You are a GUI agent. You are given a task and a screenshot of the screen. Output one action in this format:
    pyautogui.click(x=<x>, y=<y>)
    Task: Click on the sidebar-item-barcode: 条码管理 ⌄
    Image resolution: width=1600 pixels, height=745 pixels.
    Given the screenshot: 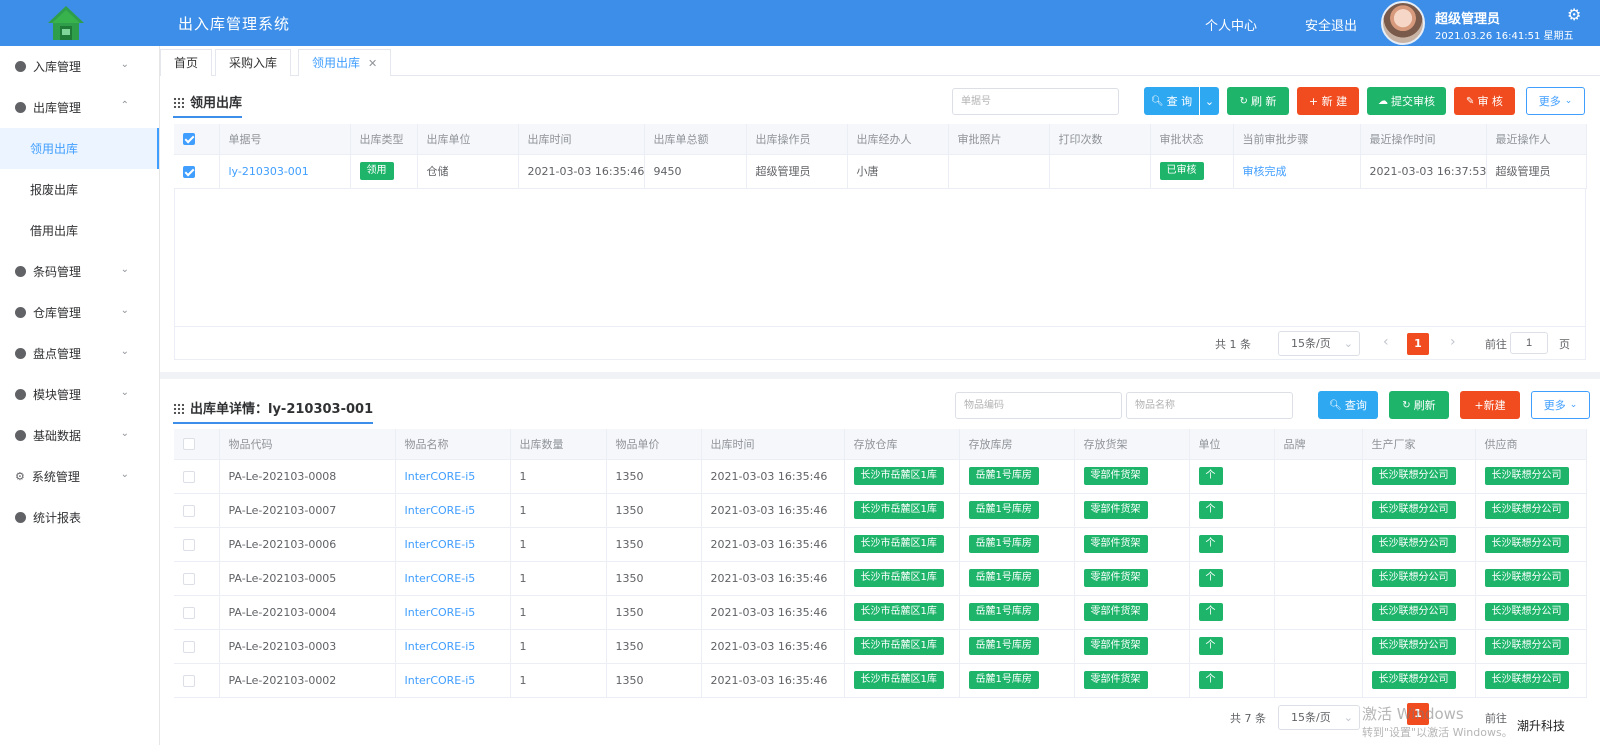 What is the action you would take?
    pyautogui.click(x=79, y=271)
    